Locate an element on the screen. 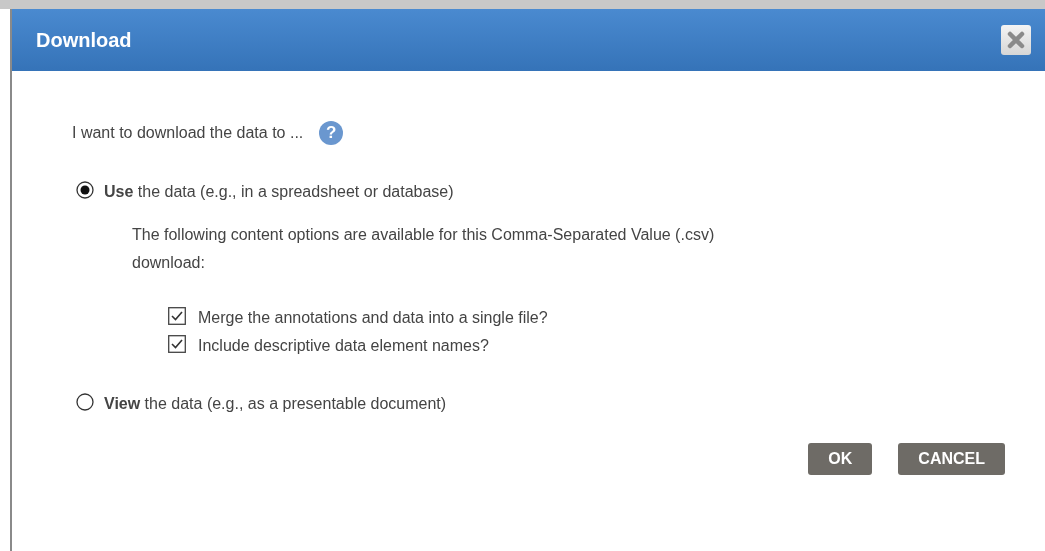  help-button: ? is located at coordinates (331, 133).